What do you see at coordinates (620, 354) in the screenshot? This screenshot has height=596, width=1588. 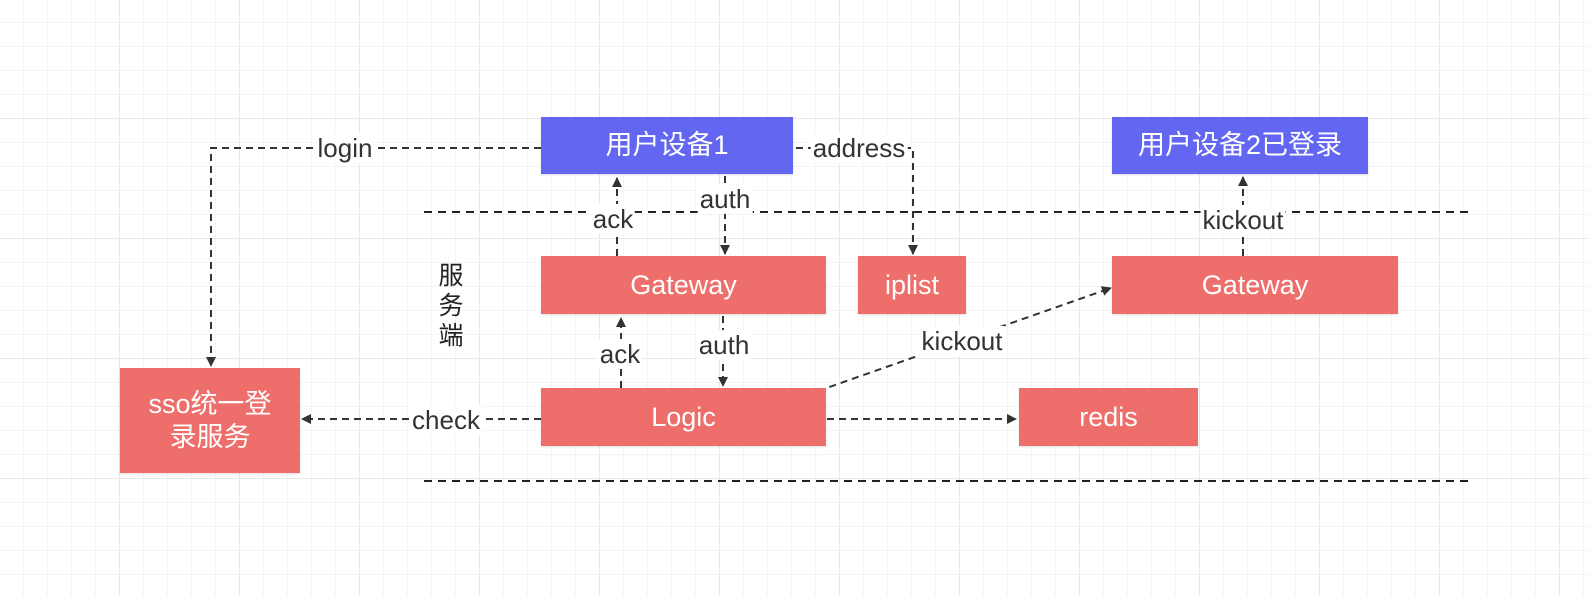 I see `label-ack-bottom: ack` at bounding box center [620, 354].